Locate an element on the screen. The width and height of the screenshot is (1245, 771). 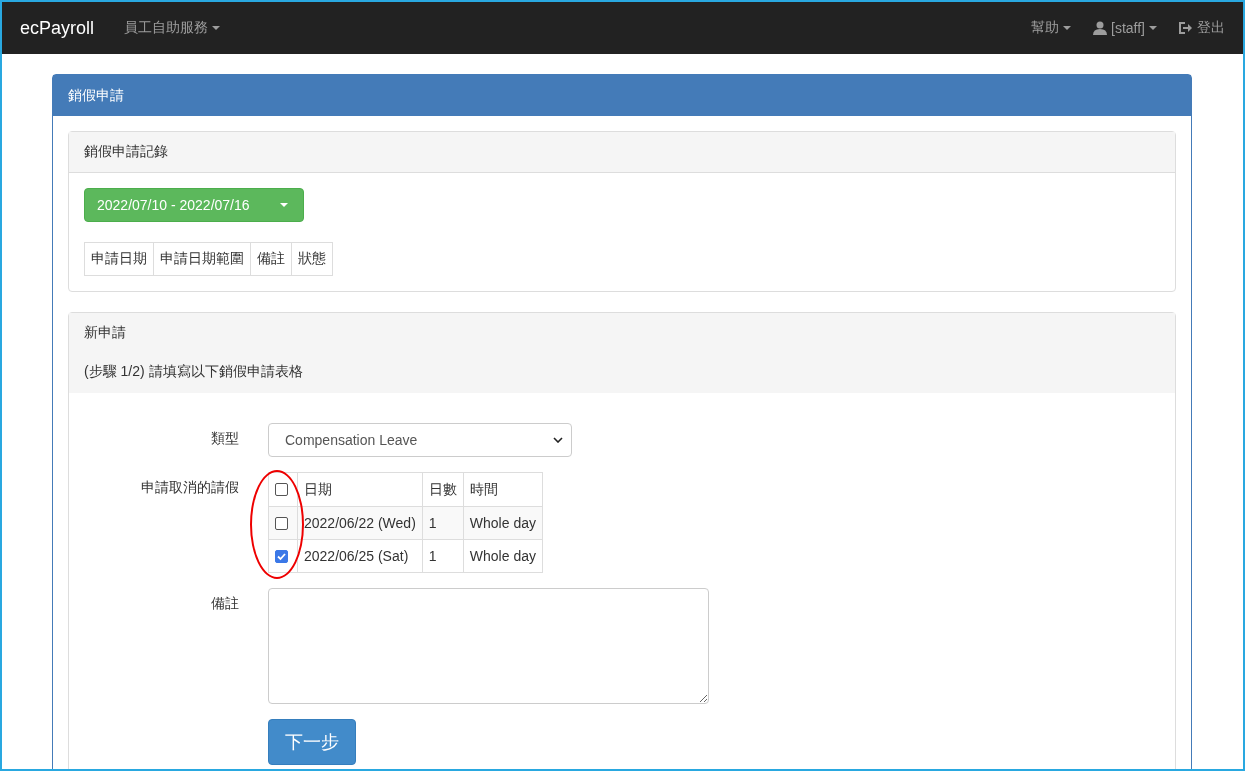
step-instruction: (步驟 1/2) 請填寫以下銷假申請表格 is located at coordinates (194, 372).